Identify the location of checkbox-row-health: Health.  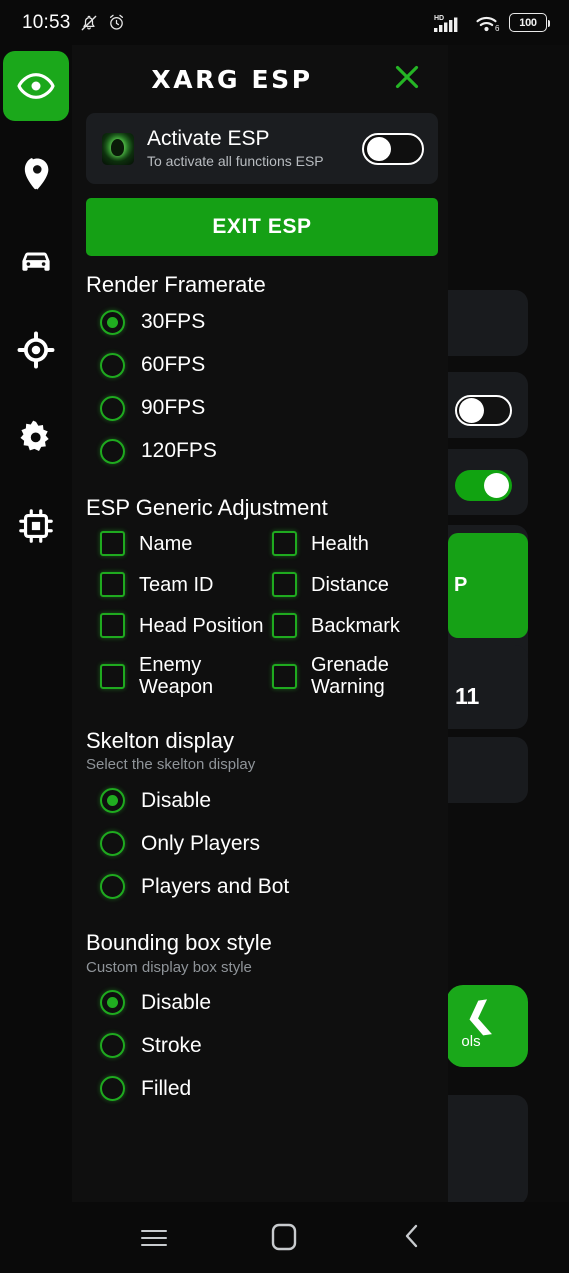
(355, 543).